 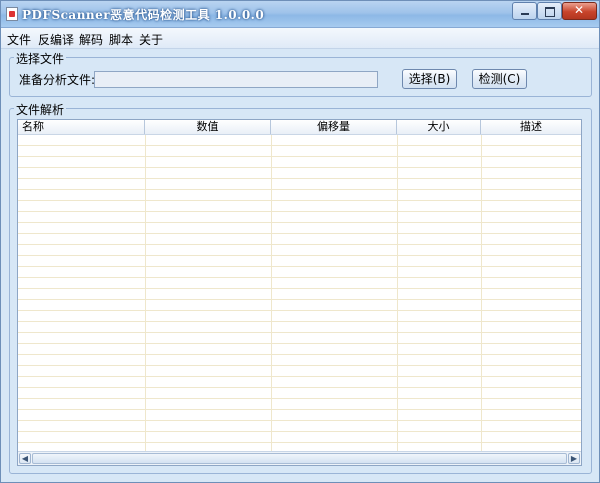 What do you see at coordinates (81, 127) in the screenshot?
I see `column-header-name: 名称` at bounding box center [81, 127].